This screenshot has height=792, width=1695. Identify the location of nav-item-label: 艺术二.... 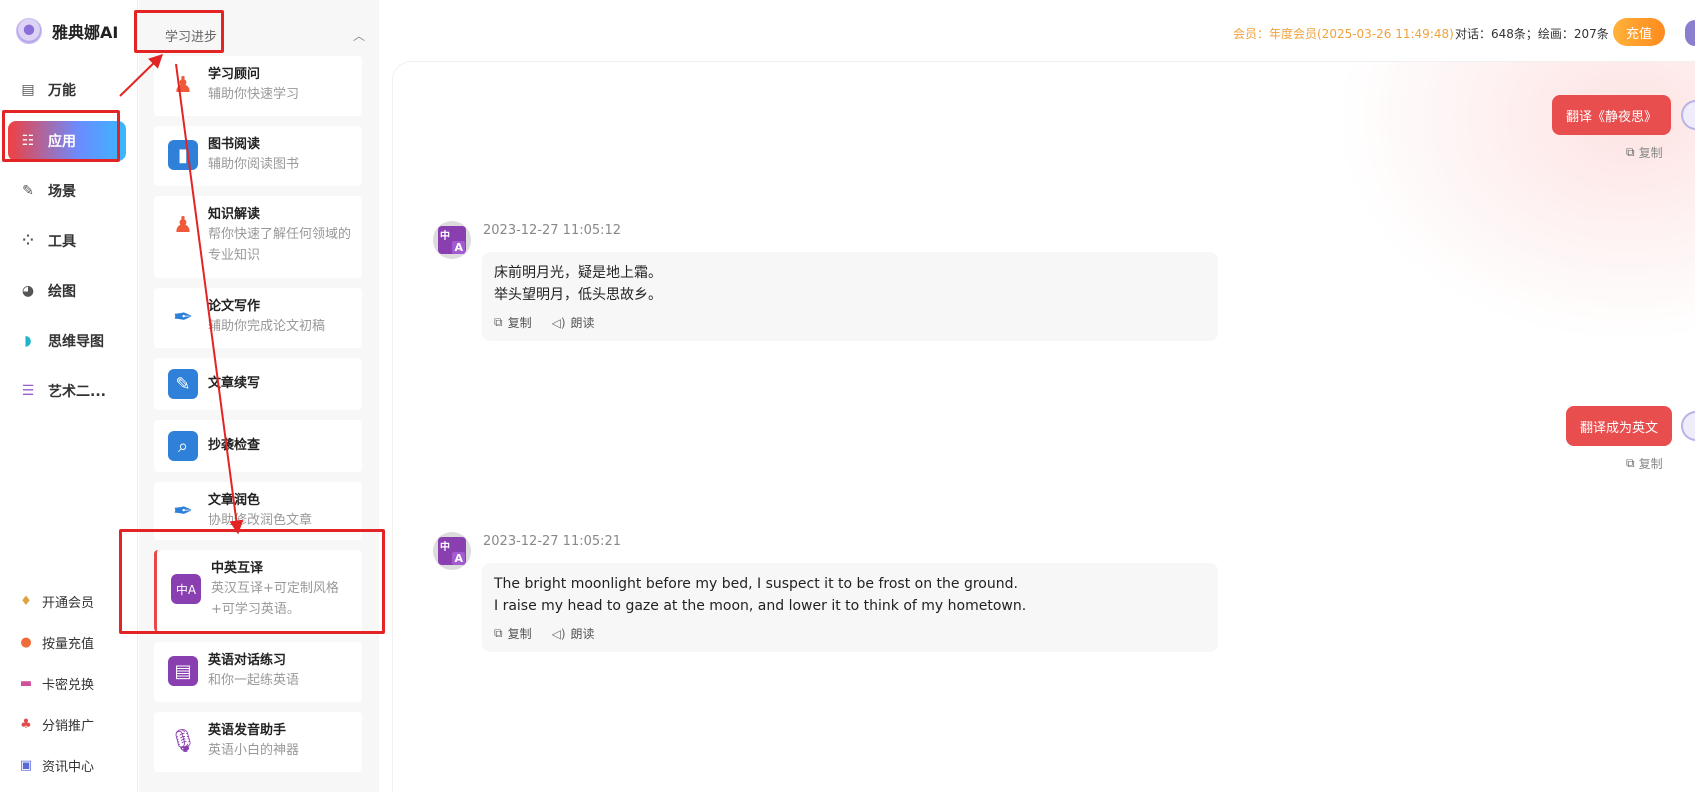
(77, 392).